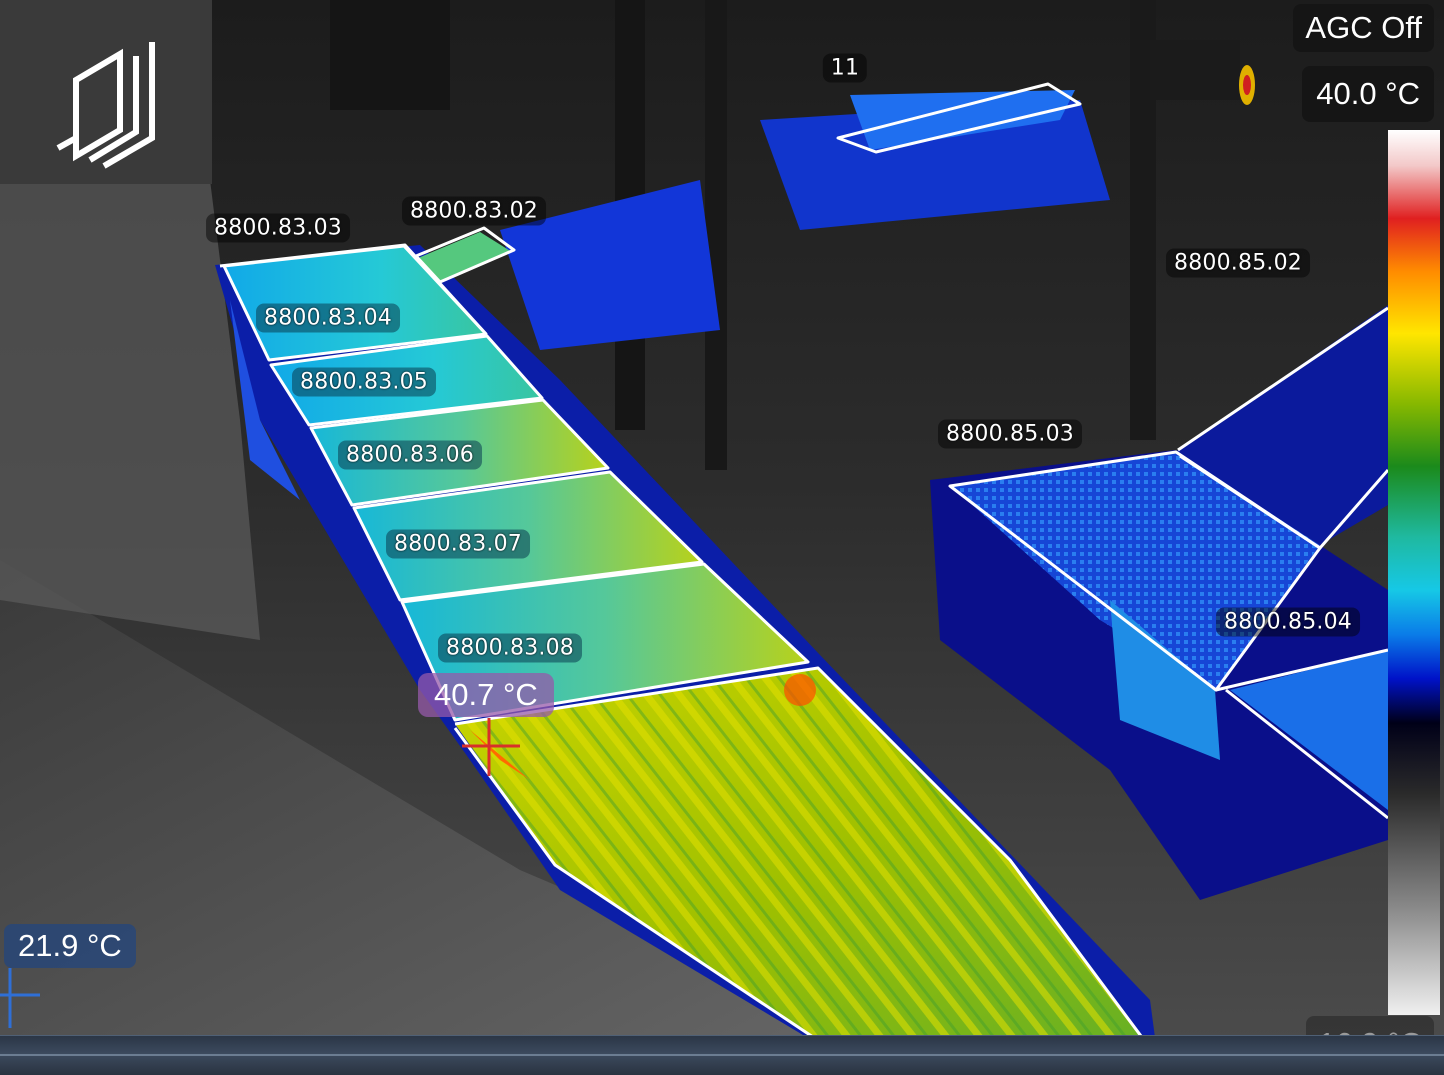 This screenshot has height=1075, width=1444. I want to click on brand-logo, so click(105, 105).